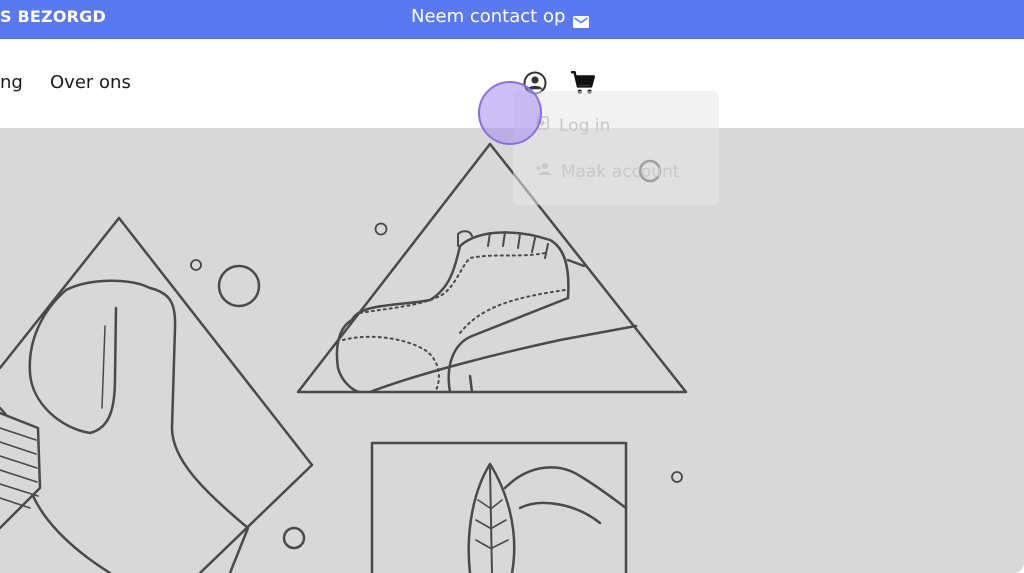  What do you see at coordinates (53, 16) in the screenshot?
I see `brand-text: S BEZORGD` at bounding box center [53, 16].